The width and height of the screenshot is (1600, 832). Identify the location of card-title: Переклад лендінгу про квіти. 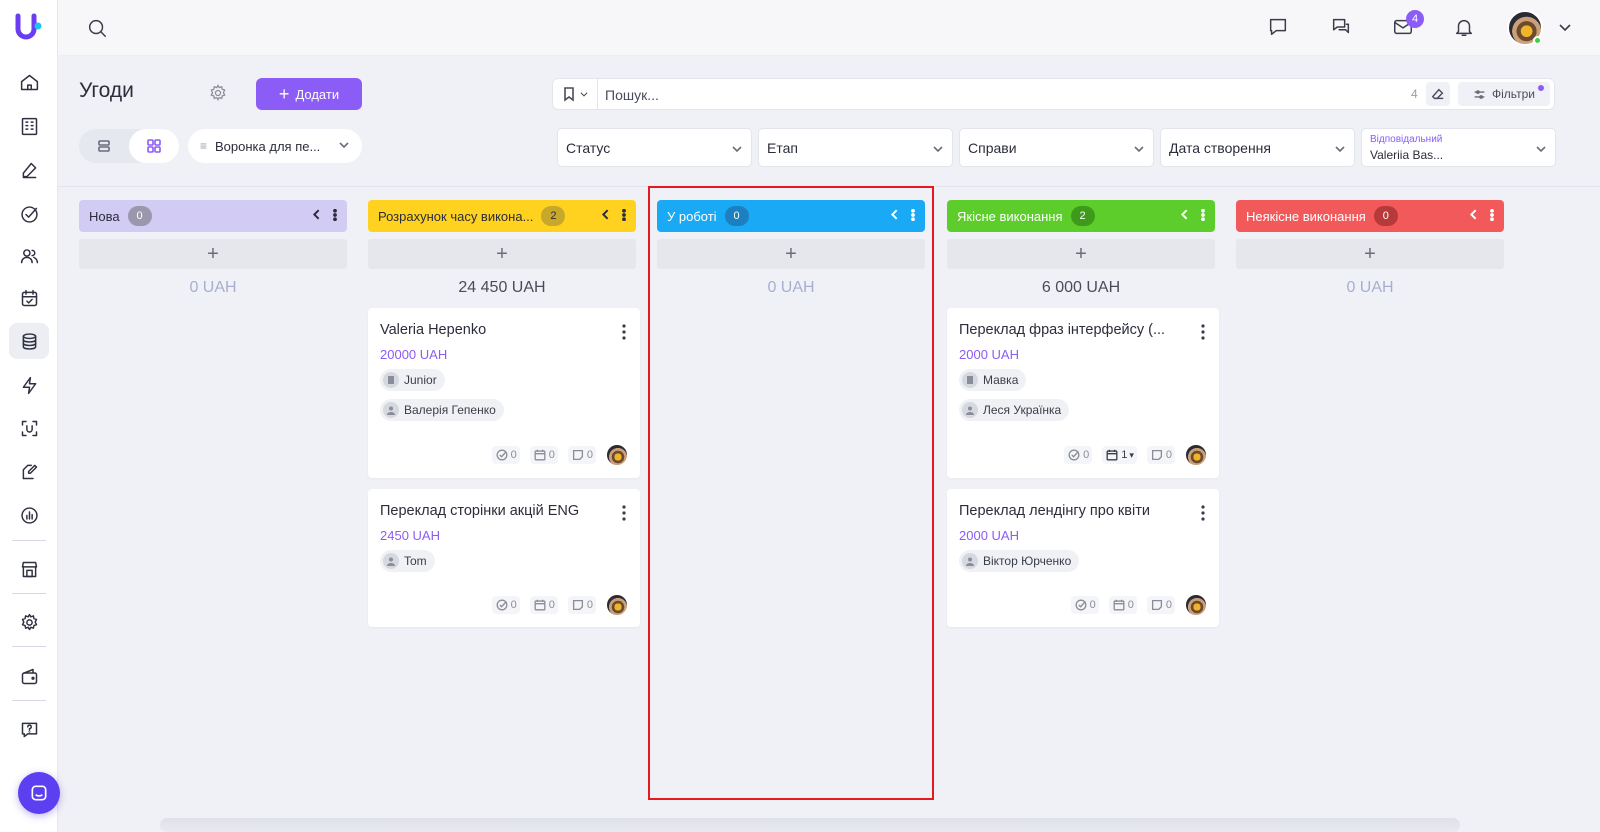
(1073, 511).